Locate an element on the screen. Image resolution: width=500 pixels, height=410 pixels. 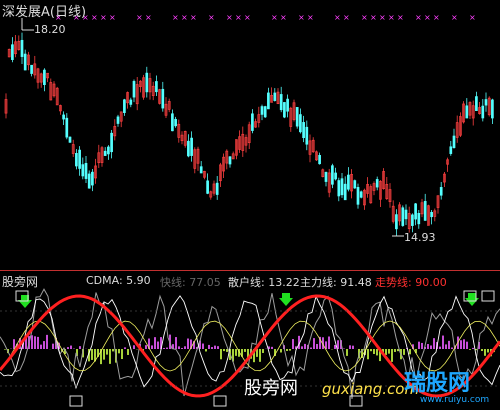
cdma-value: CDMA: 5.90 is located at coordinates (118, 280).